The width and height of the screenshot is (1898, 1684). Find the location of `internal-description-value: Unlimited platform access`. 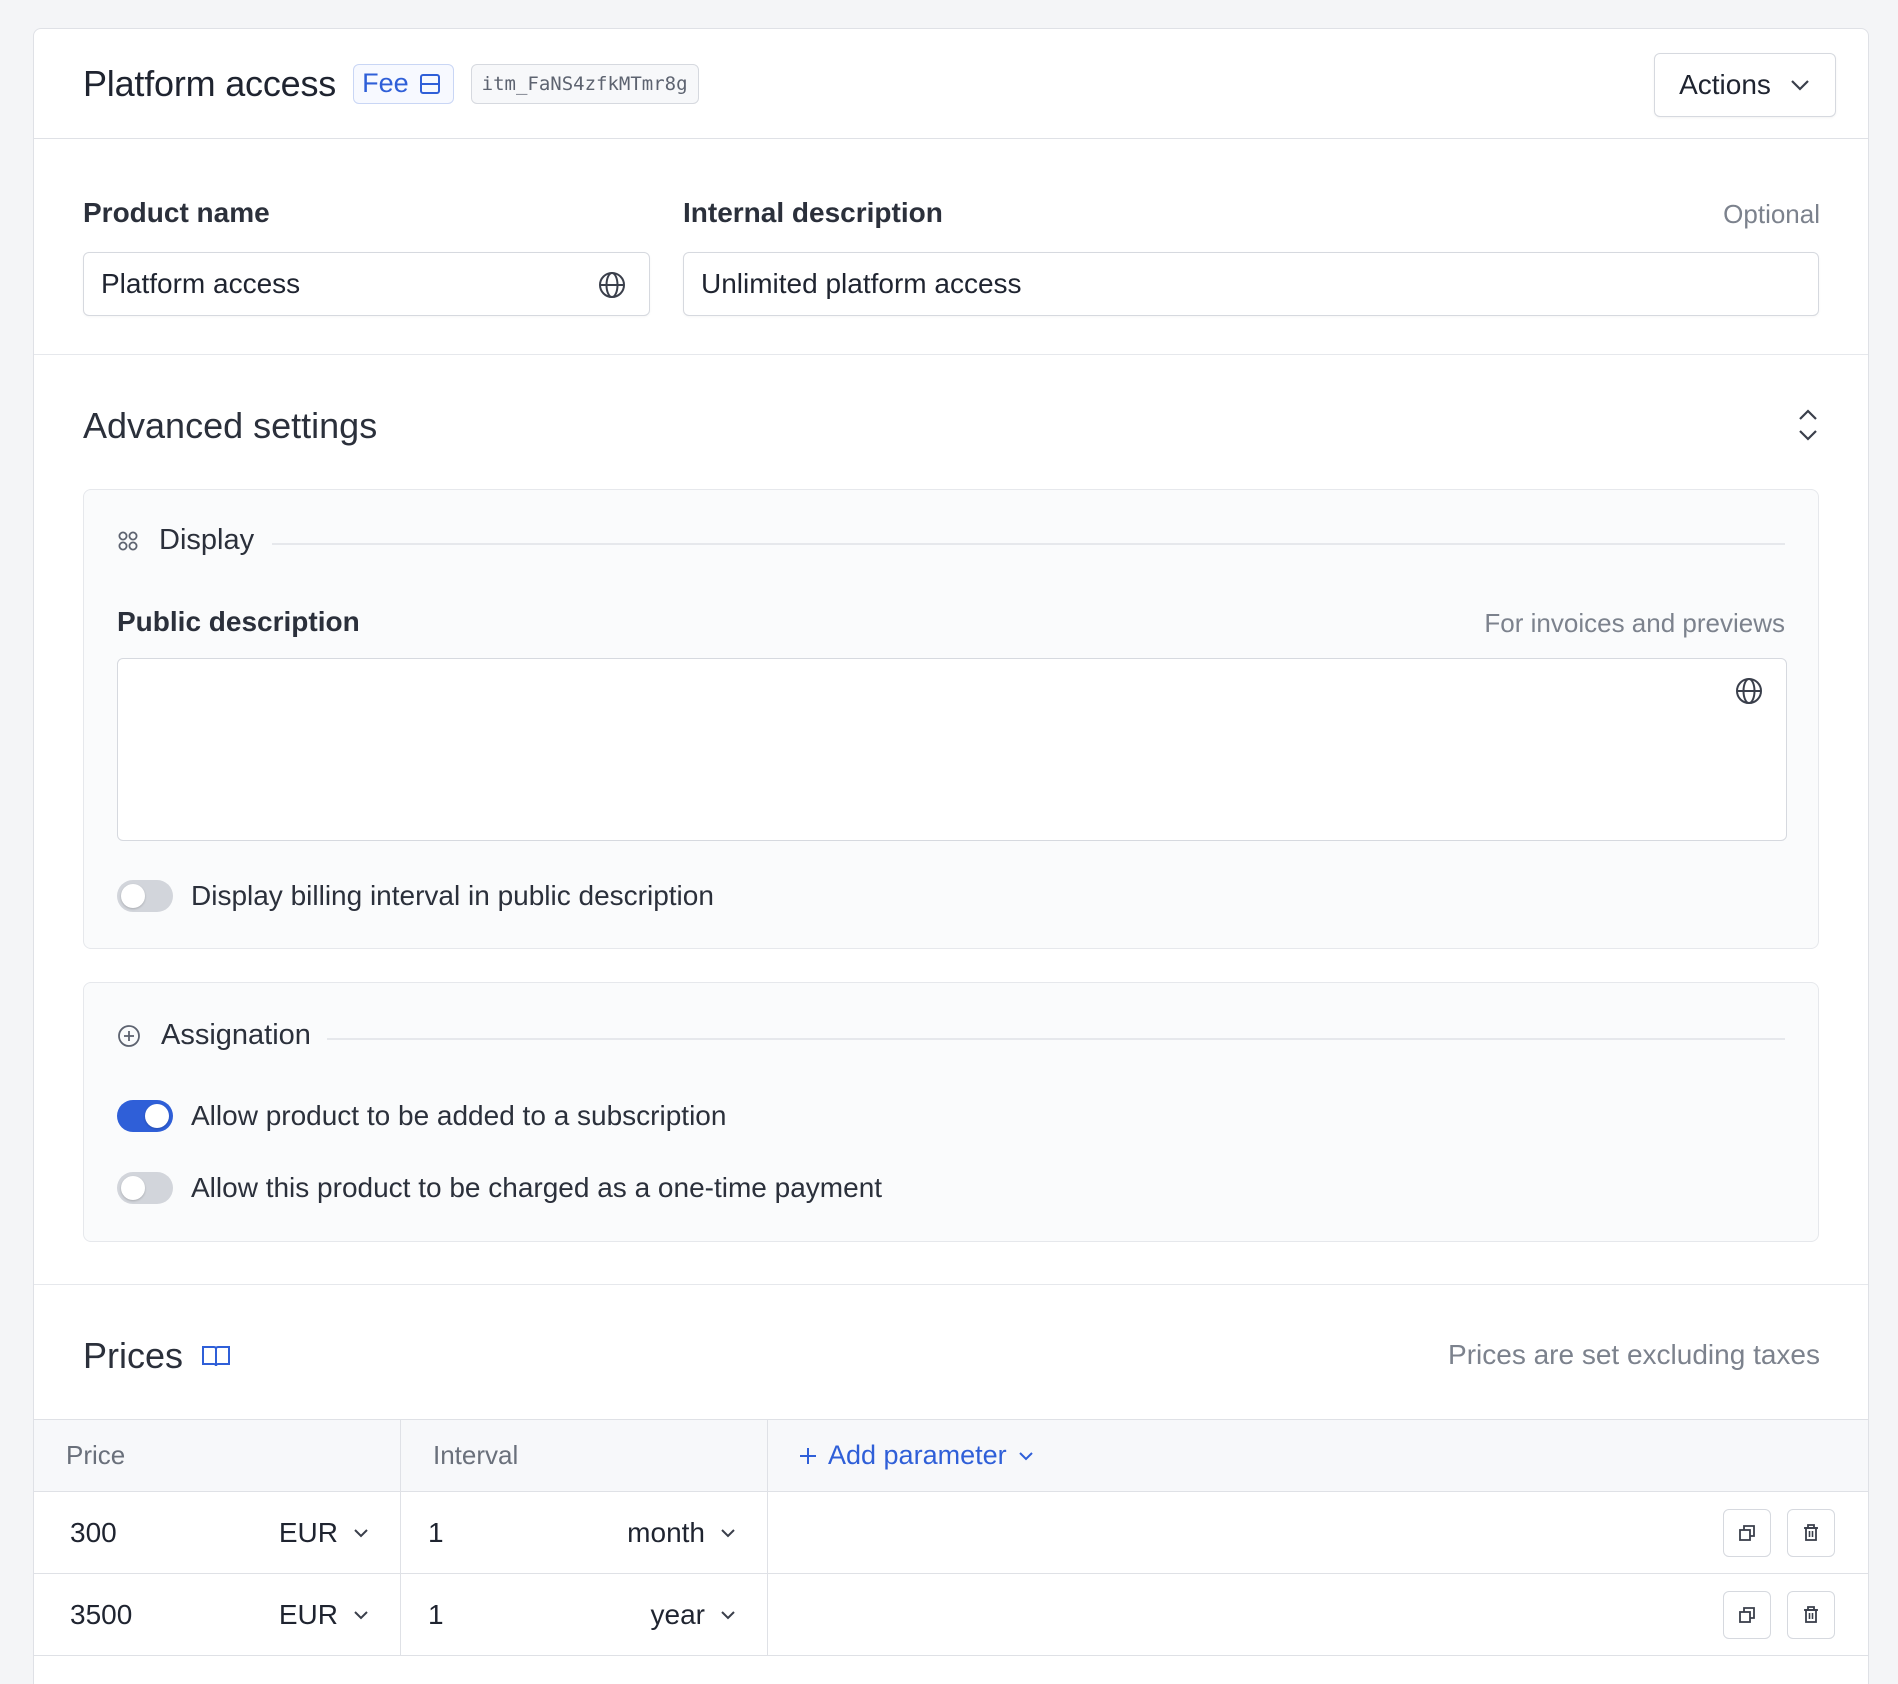

internal-description-value: Unlimited platform access is located at coordinates (861, 283).